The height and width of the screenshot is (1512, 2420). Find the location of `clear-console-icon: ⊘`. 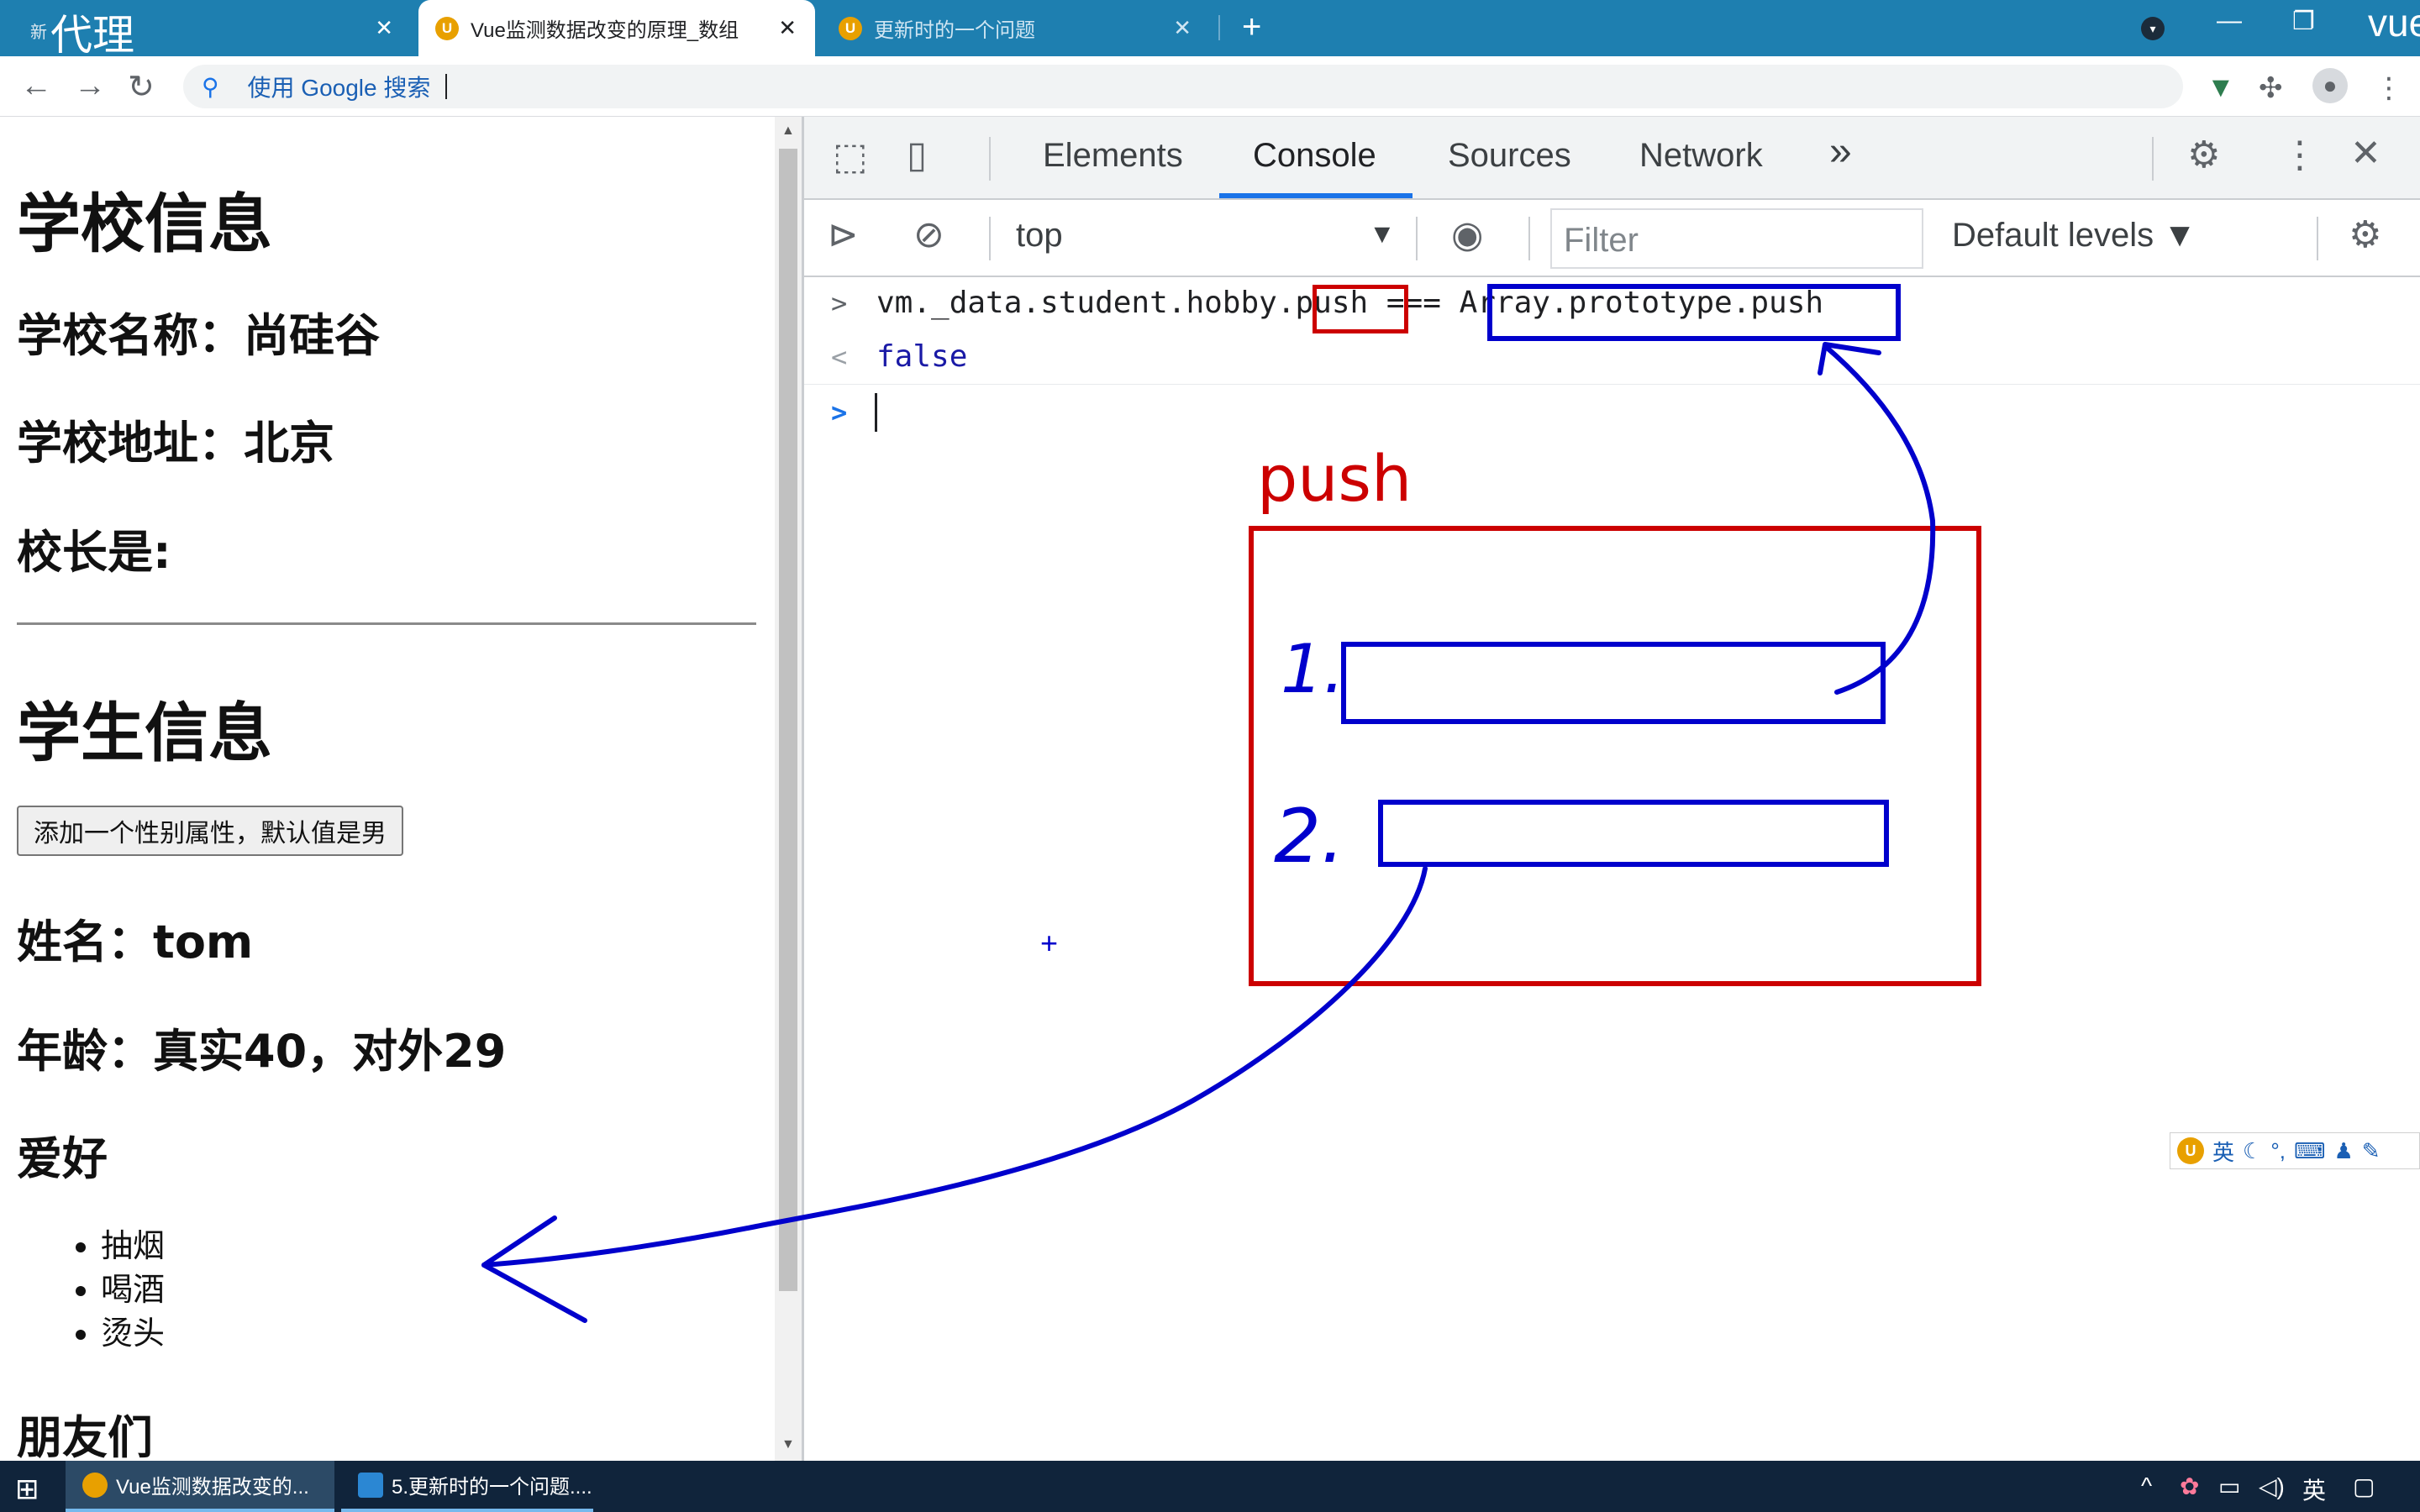

clear-console-icon: ⊘ is located at coordinates (929, 234).